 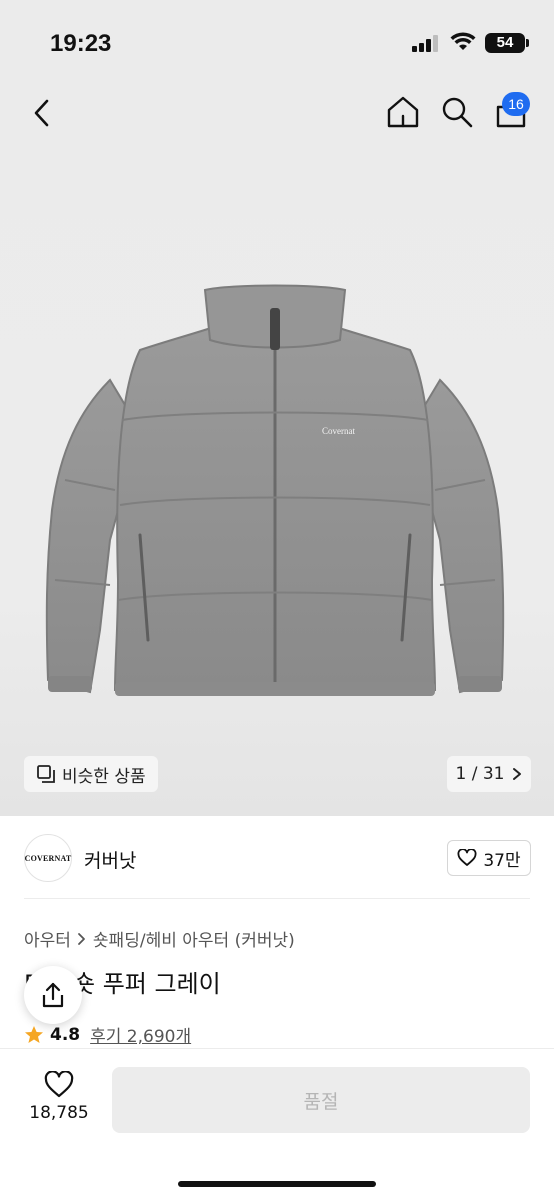 What do you see at coordinates (321, 1100) in the screenshot?
I see `sold-out-button: 품절` at bounding box center [321, 1100].